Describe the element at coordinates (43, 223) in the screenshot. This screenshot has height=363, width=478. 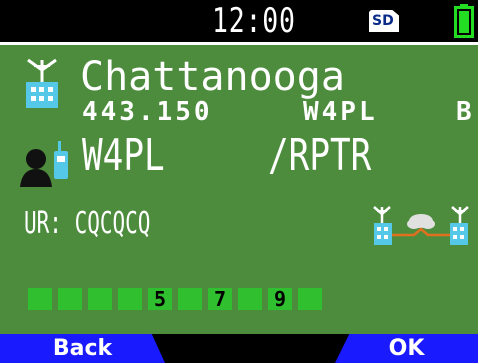
I see `ur-label: UR:` at that location.